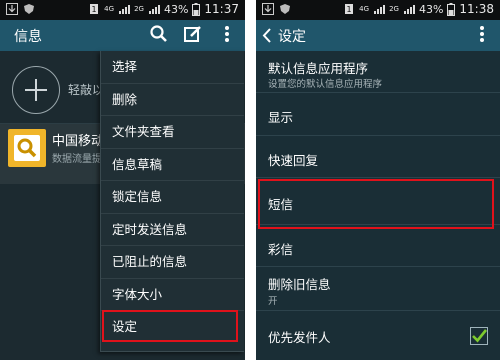 The height and width of the screenshot is (360, 500). I want to click on compose-icon, so click(193, 34).